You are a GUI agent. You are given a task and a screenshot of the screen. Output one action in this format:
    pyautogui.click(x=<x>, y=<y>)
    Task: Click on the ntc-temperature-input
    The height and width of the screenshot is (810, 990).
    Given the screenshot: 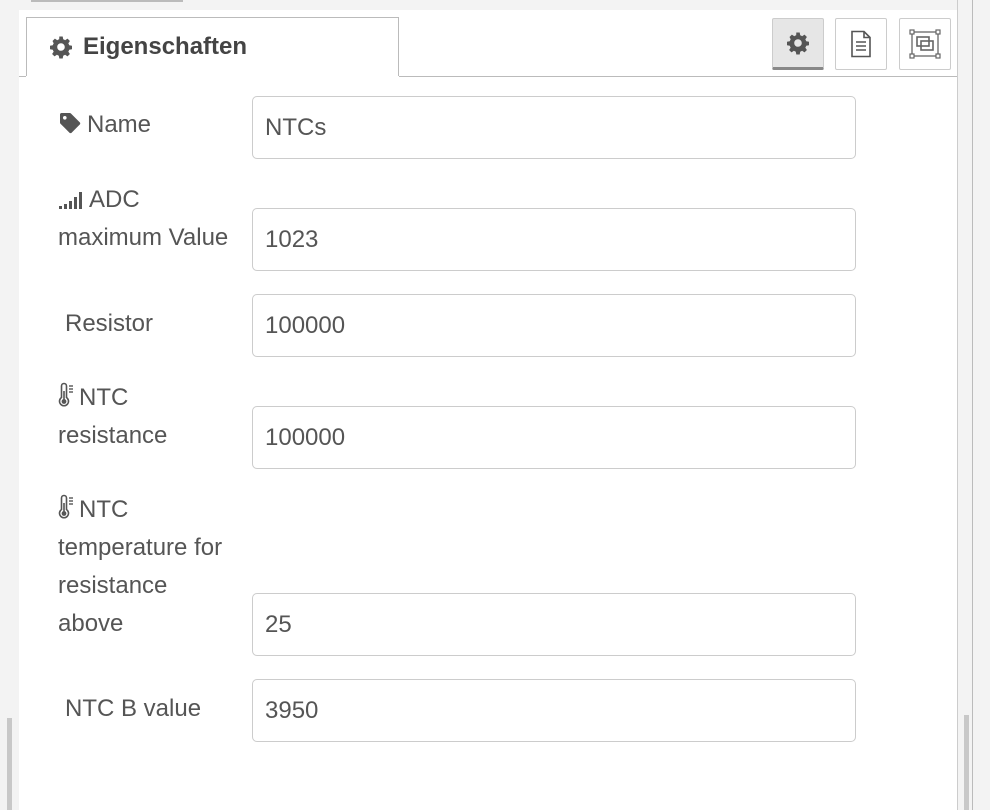 What is the action you would take?
    pyautogui.click(x=554, y=624)
    